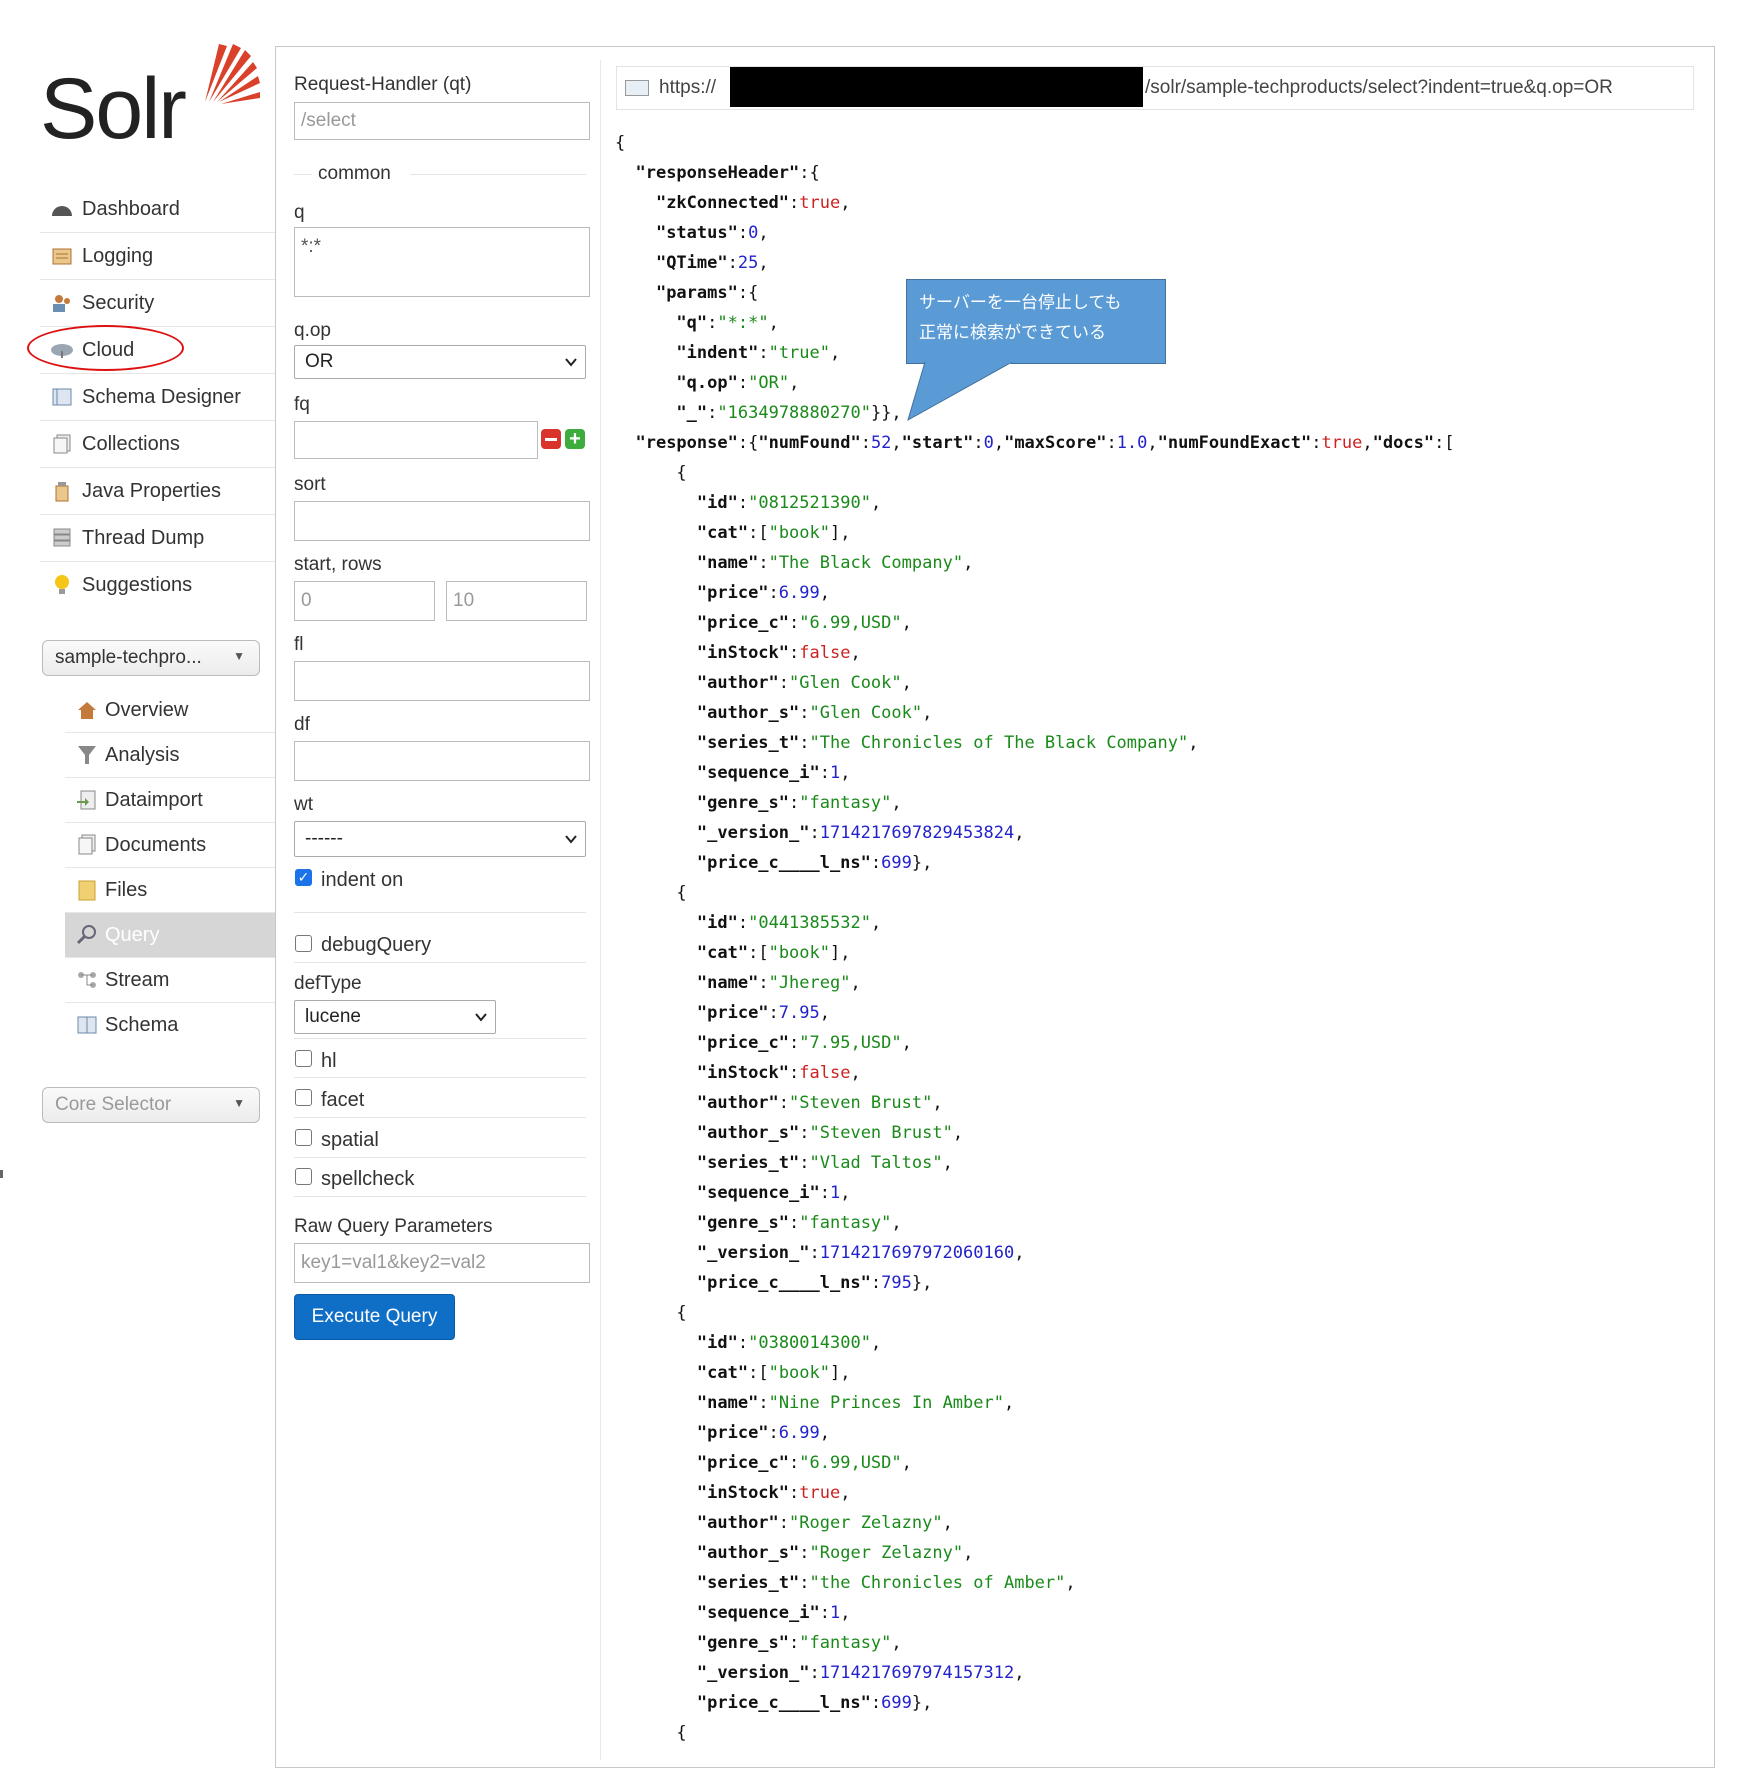 The width and height of the screenshot is (1737, 1768). I want to click on json-line: "zkConnected":true,, so click(753, 203).